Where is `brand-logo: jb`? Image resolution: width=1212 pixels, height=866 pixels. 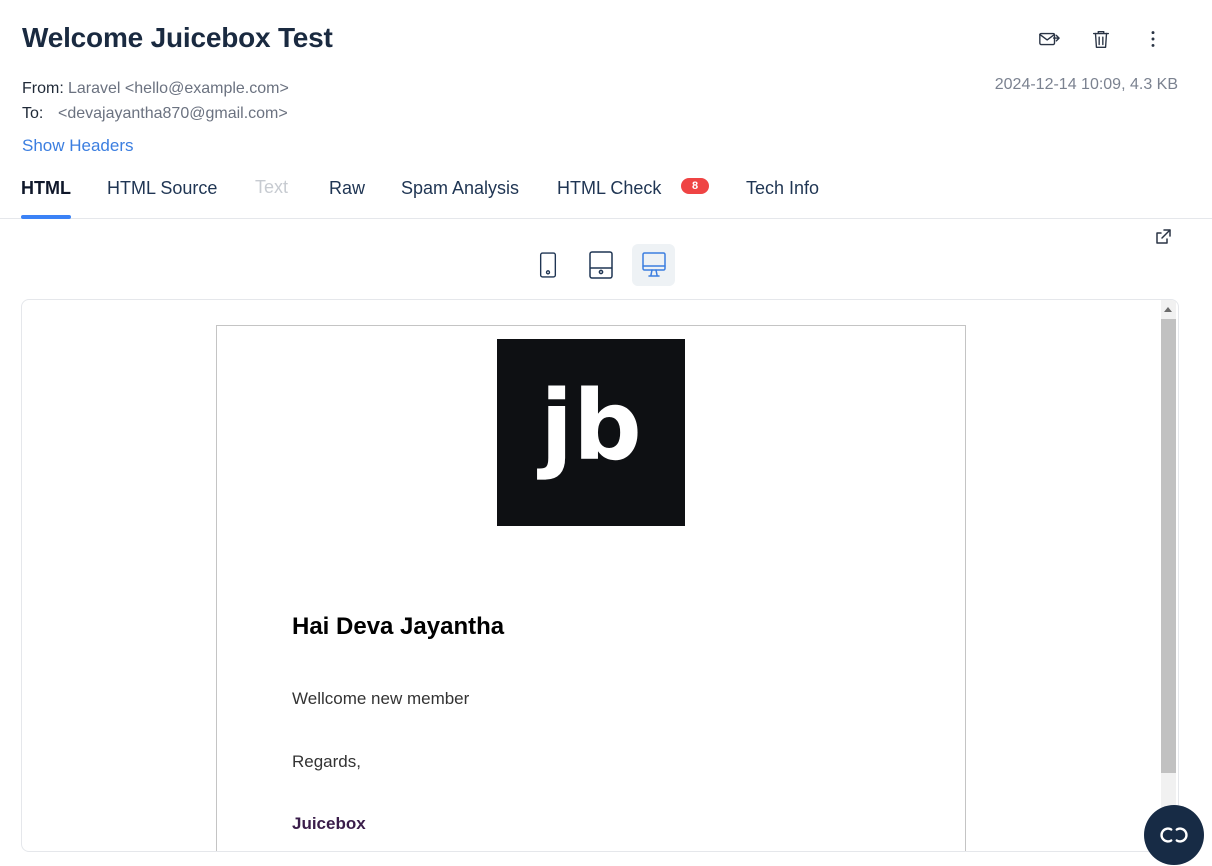 brand-logo: jb is located at coordinates (591, 432).